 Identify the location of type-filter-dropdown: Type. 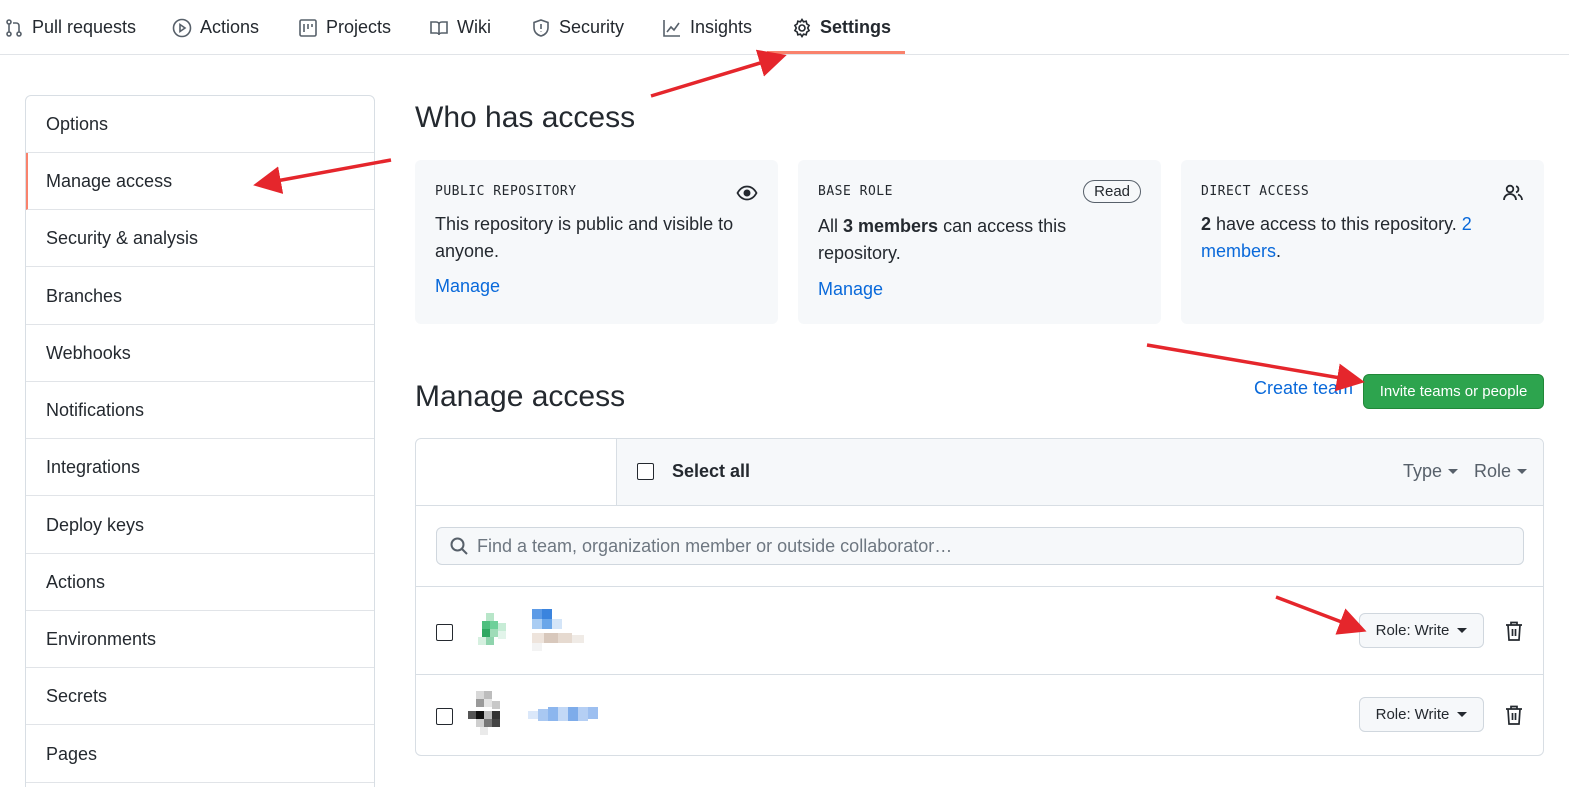
(1431, 471).